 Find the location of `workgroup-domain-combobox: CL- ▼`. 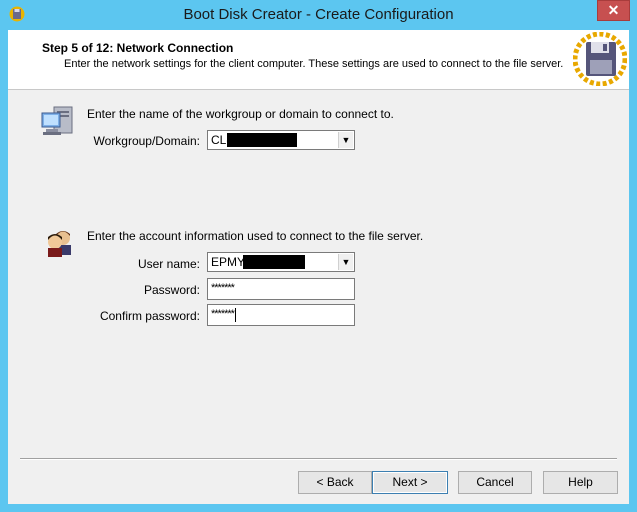

workgroup-domain-combobox: CL- ▼ is located at coordinates (281, 140).